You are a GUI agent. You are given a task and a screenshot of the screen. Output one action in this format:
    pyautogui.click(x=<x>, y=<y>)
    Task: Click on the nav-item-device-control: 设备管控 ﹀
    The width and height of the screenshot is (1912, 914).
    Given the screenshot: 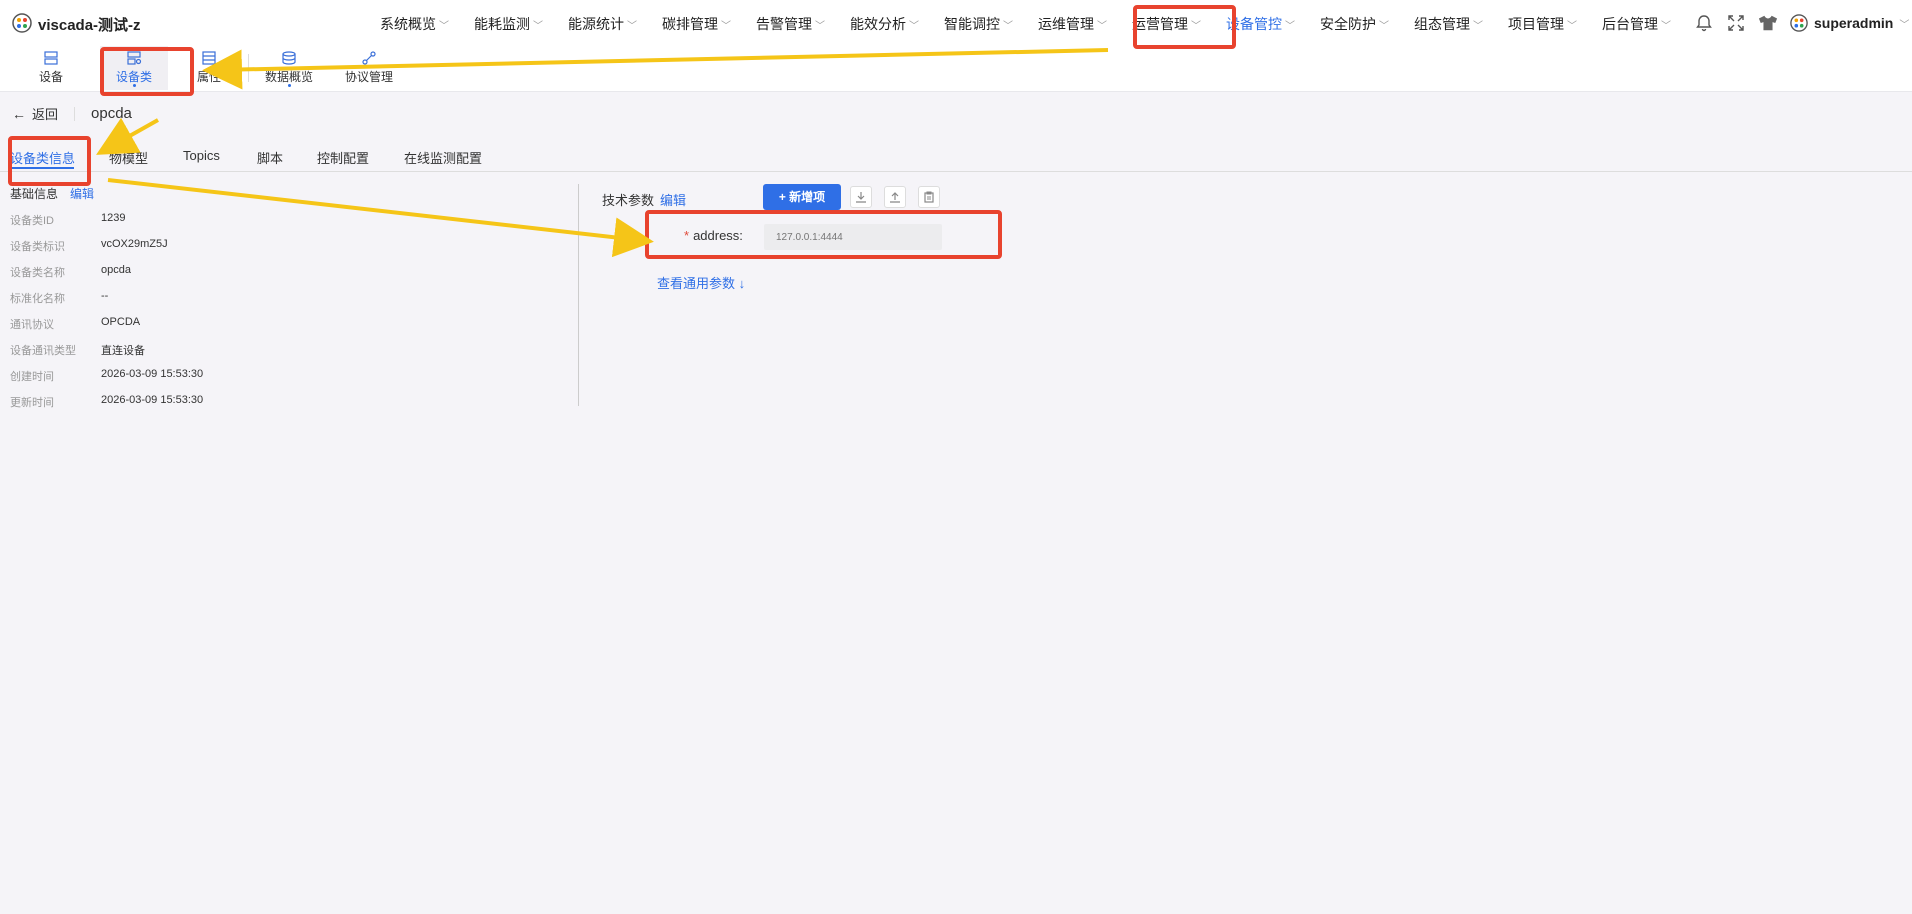 What is the action you would take?
    pyautogui.click(x=1260, y=24)
    